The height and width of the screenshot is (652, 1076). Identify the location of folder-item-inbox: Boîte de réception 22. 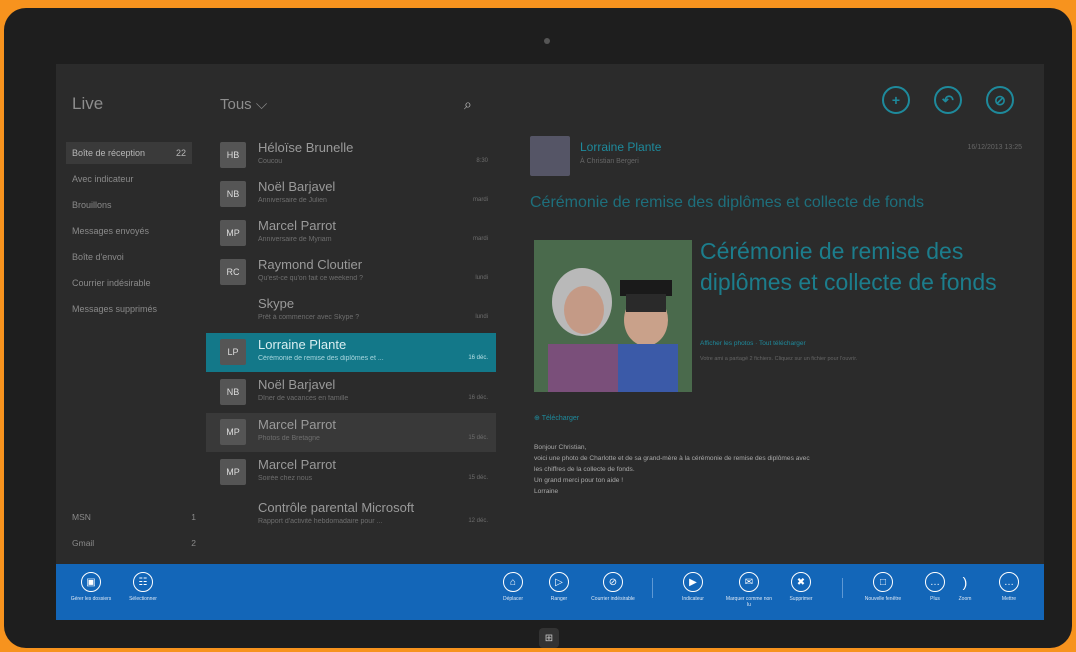
(129, 153).